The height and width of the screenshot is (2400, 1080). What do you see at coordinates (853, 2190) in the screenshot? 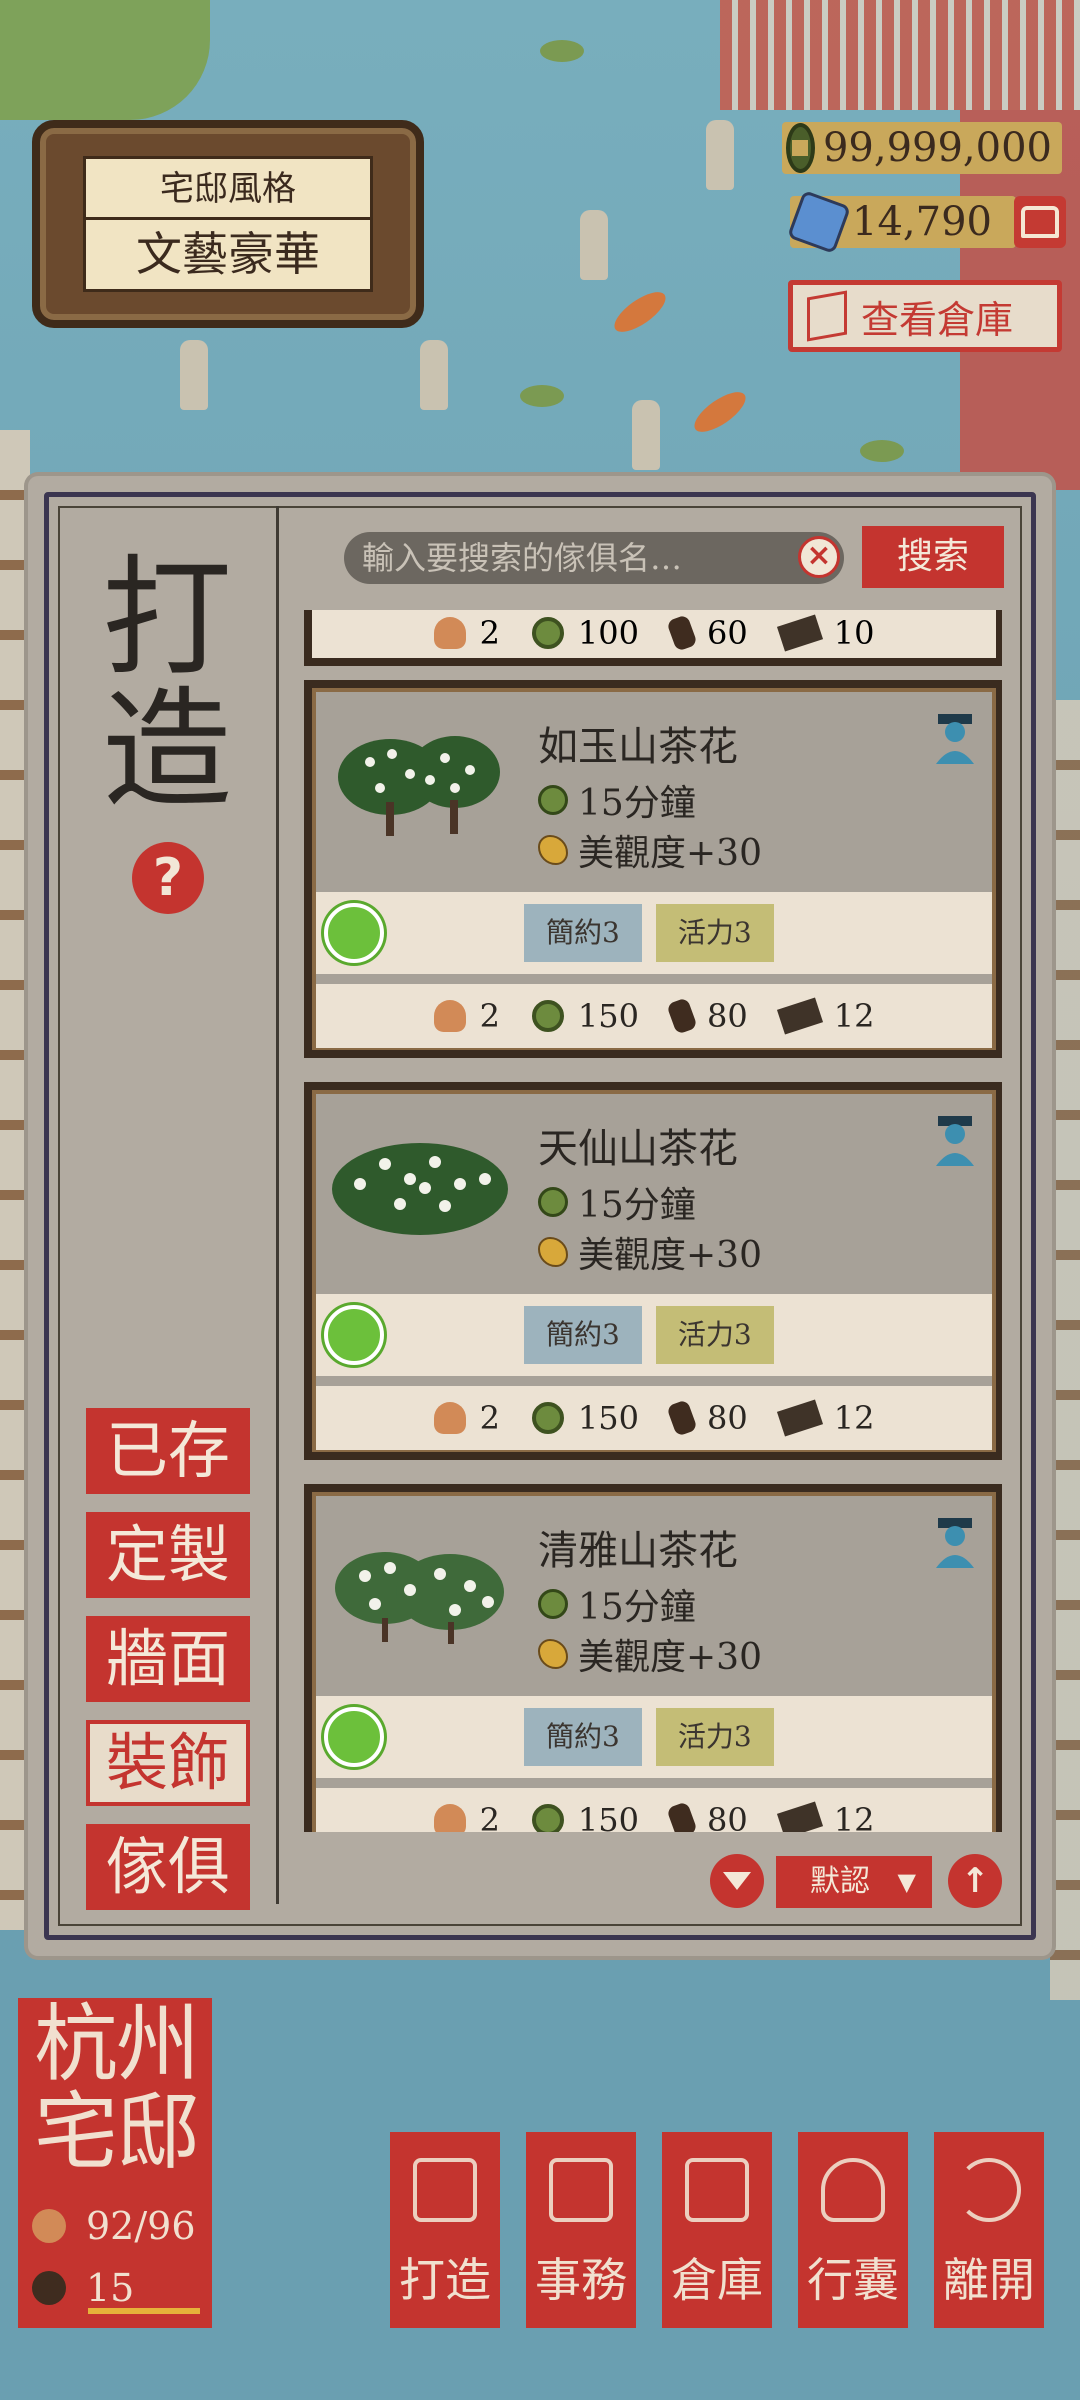
I see `bundle-icon` at bounding box center [853, 2190].